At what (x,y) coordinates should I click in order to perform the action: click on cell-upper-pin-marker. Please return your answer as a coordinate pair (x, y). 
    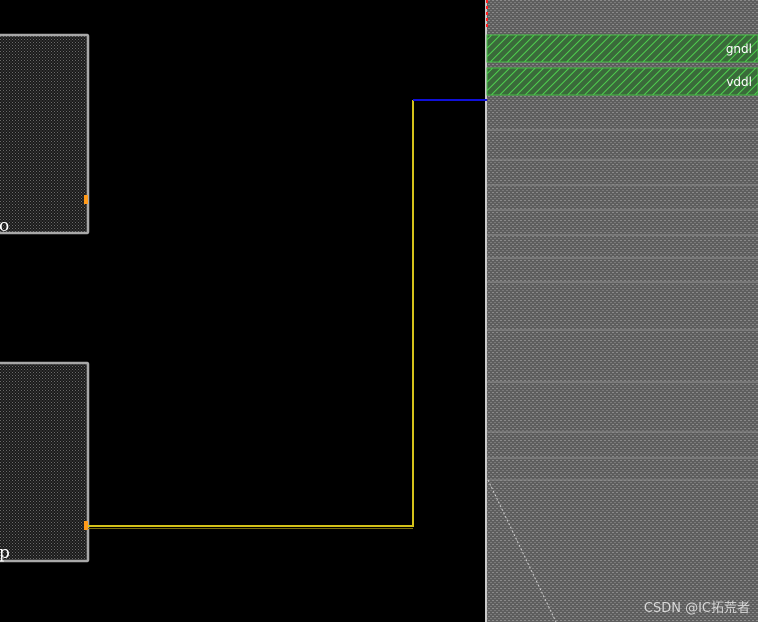
    Looking at the image, I should click on (86, 199).